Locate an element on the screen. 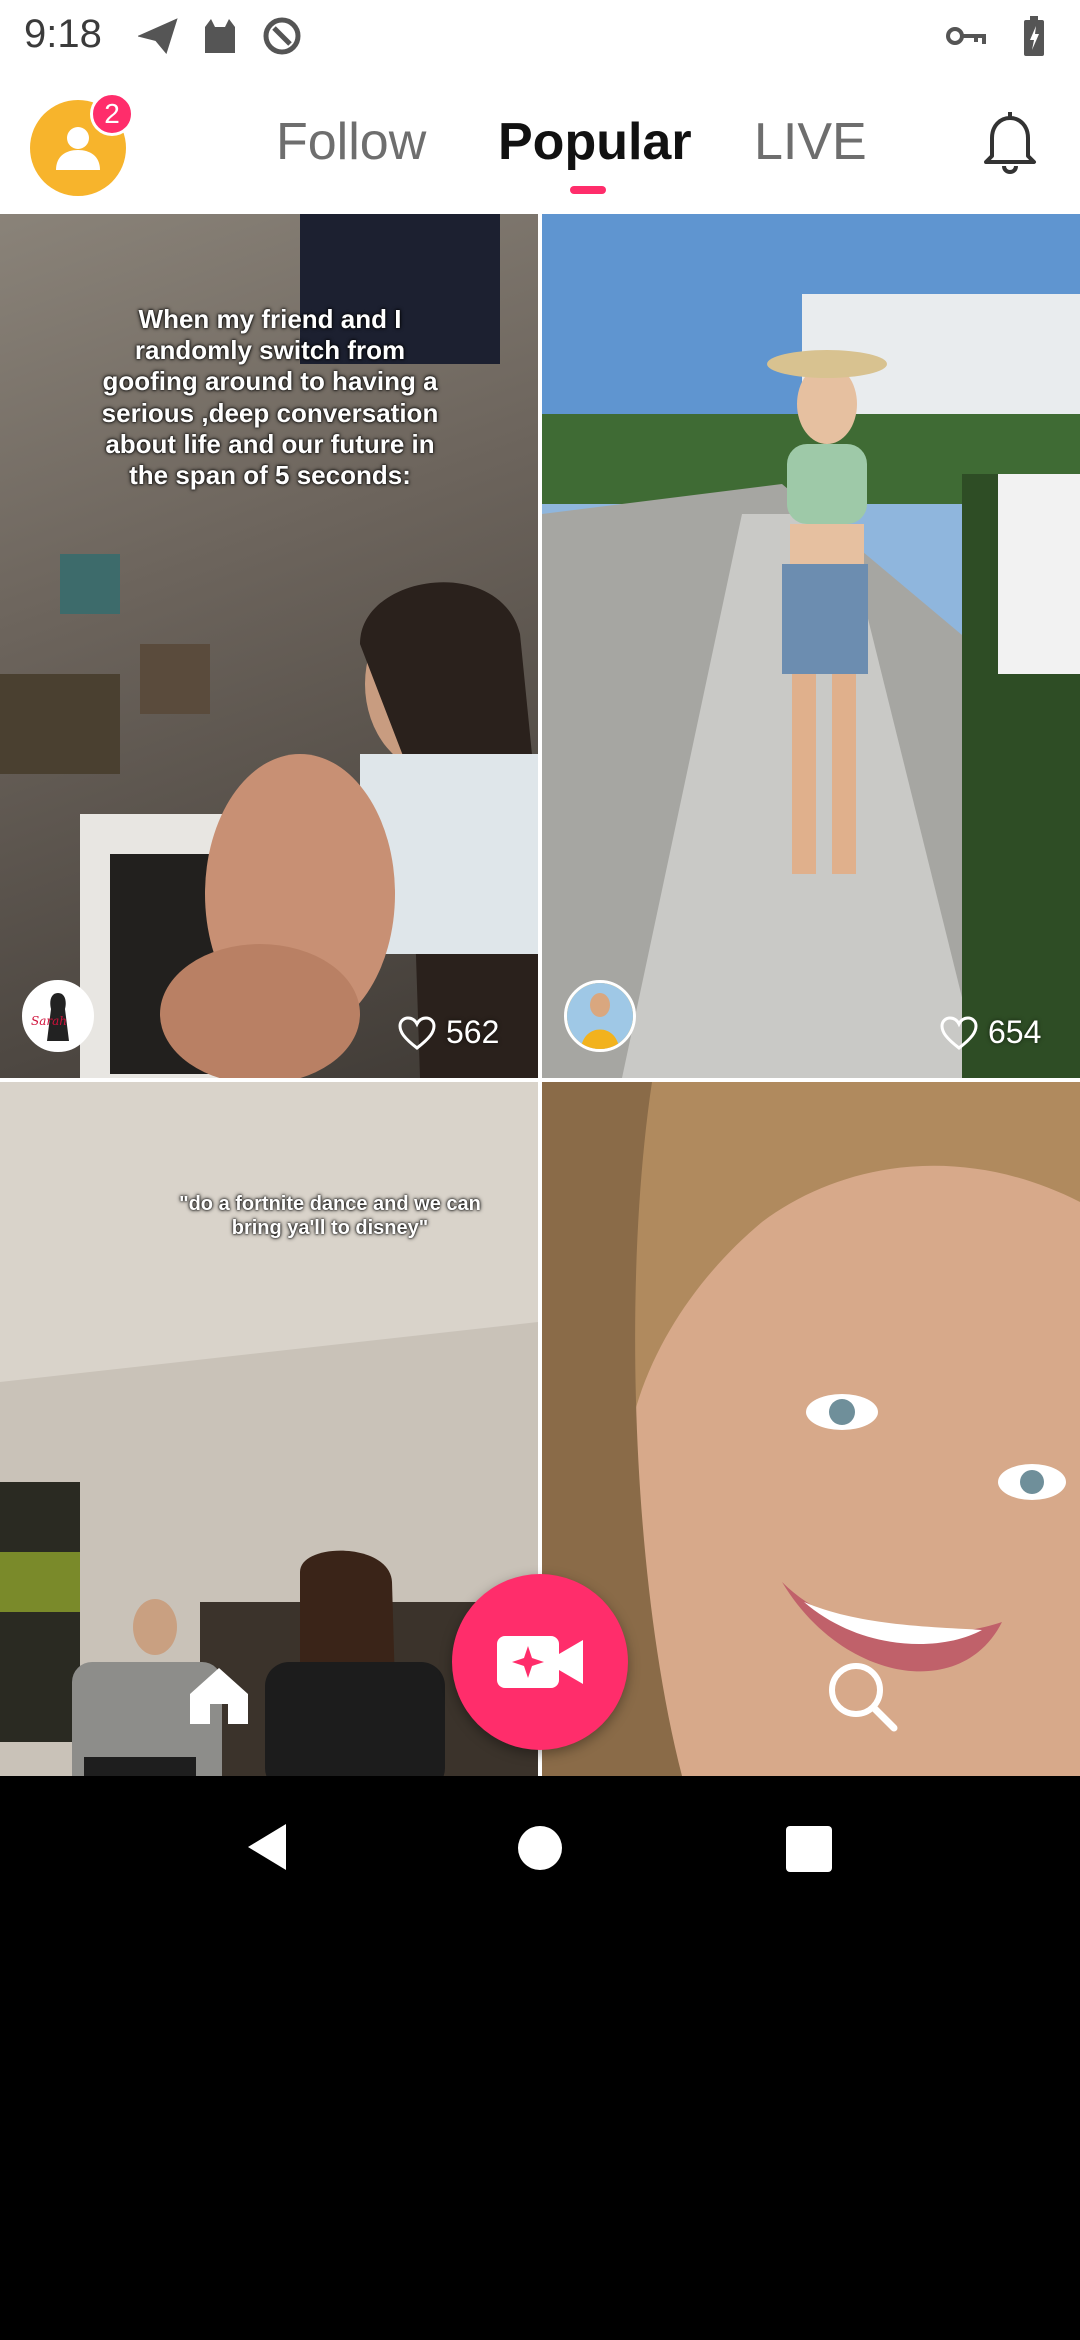  record-video-button is located at coordinates (540, 1662).